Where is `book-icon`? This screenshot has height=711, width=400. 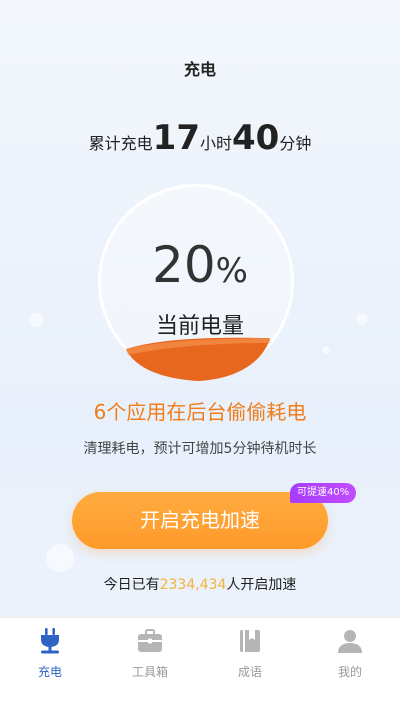 book-icon is located at coordinates (250, 641).